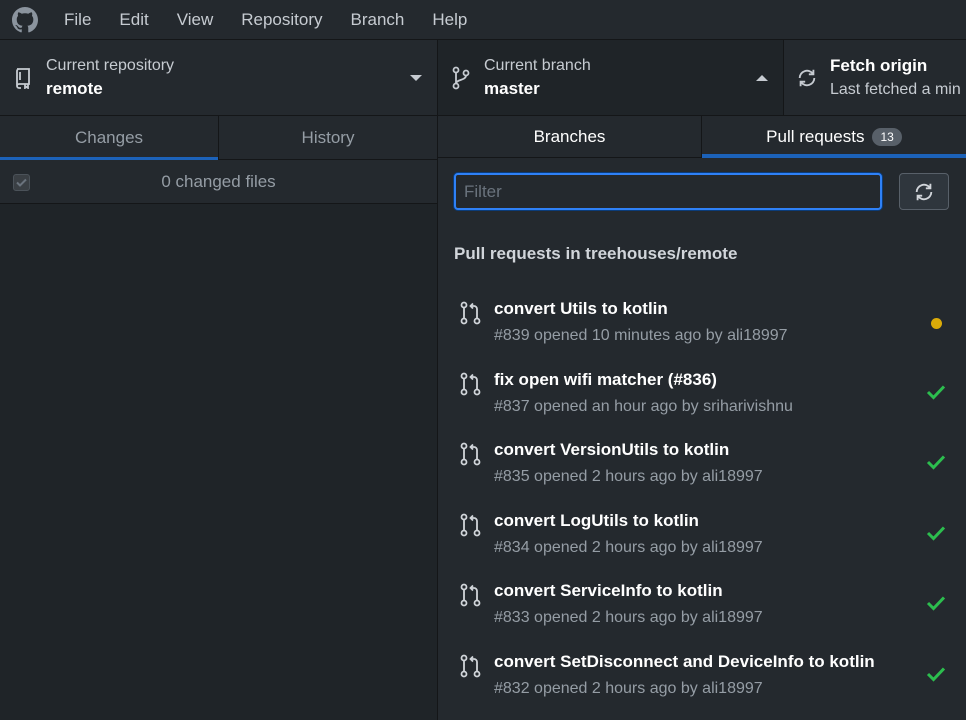 Image resolution: width=966 pixels, height=720 pixels. What do you see at coordinates (936, 323) in the screenshot?
I see `pending-status-icon` at bounding box center [936, 323].